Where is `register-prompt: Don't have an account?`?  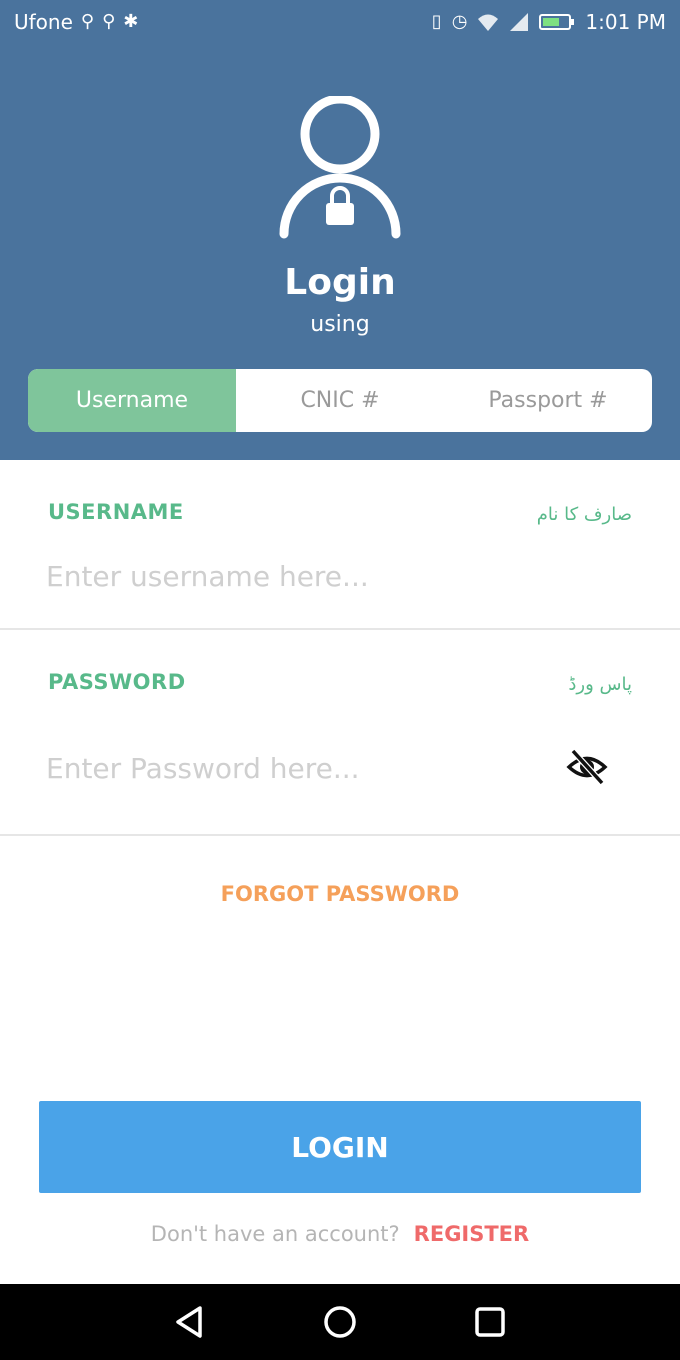
register-prompt: Don't have an account? is located at coordinates (275, 1234).